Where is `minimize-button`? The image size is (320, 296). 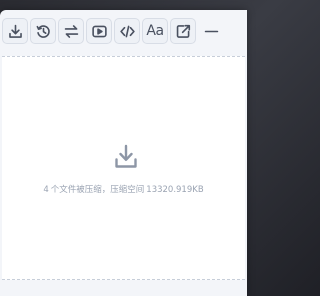 minimize-button is located at coordinates (211, 31).